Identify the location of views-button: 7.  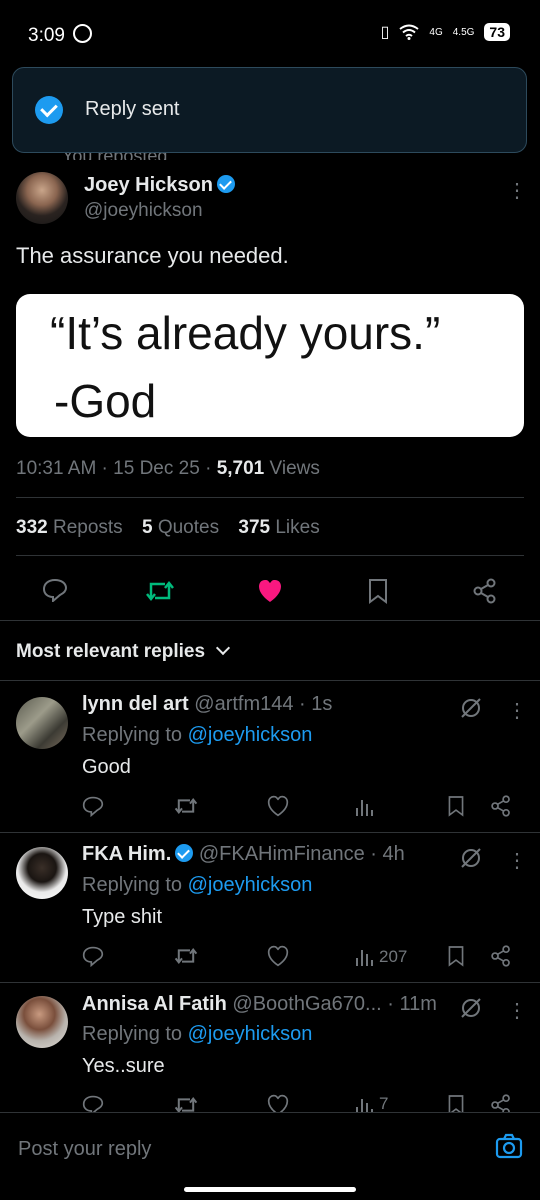
(371, 1103).